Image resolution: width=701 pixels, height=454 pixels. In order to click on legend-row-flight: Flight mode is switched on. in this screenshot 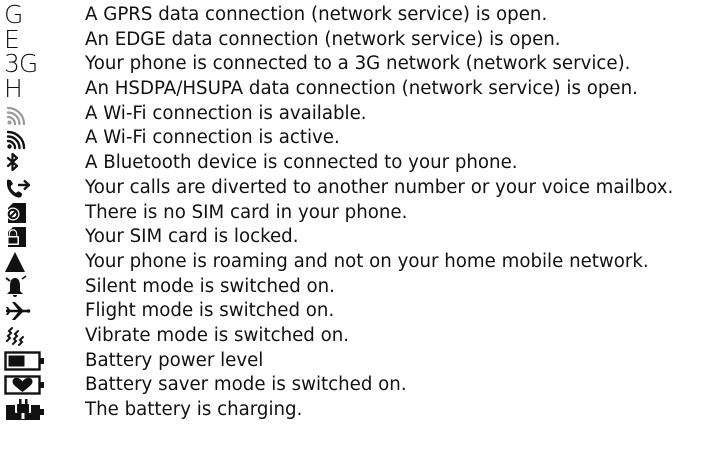, I will do `click(350, 311)`.